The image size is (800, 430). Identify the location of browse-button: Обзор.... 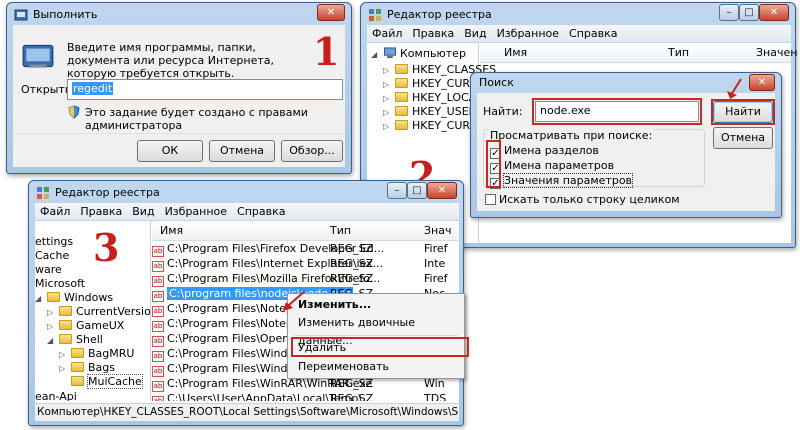
(312, 151).